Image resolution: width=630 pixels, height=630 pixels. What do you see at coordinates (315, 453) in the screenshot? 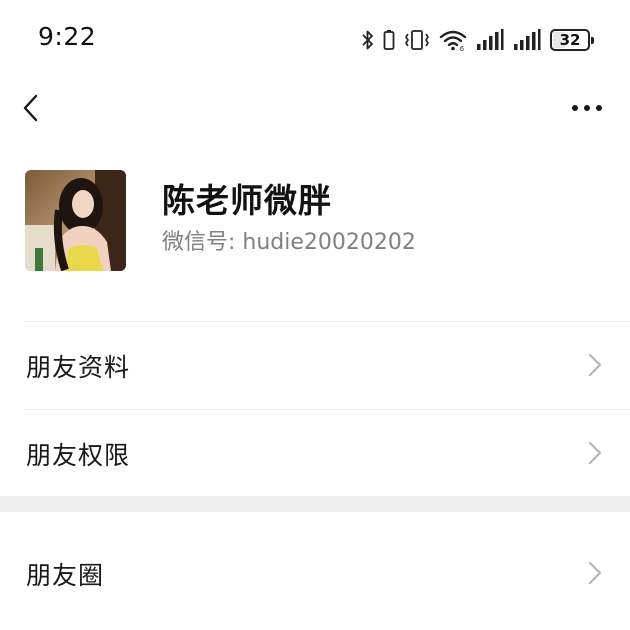
I see `menu-item-friend-permissions: 朋友权限` at bounding box center [315, 453].